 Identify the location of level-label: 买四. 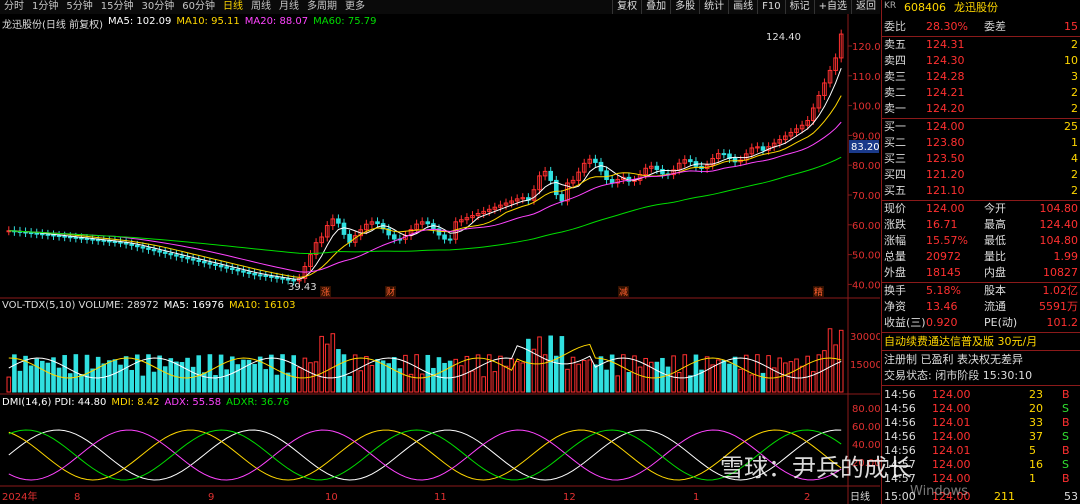
(895, 174).